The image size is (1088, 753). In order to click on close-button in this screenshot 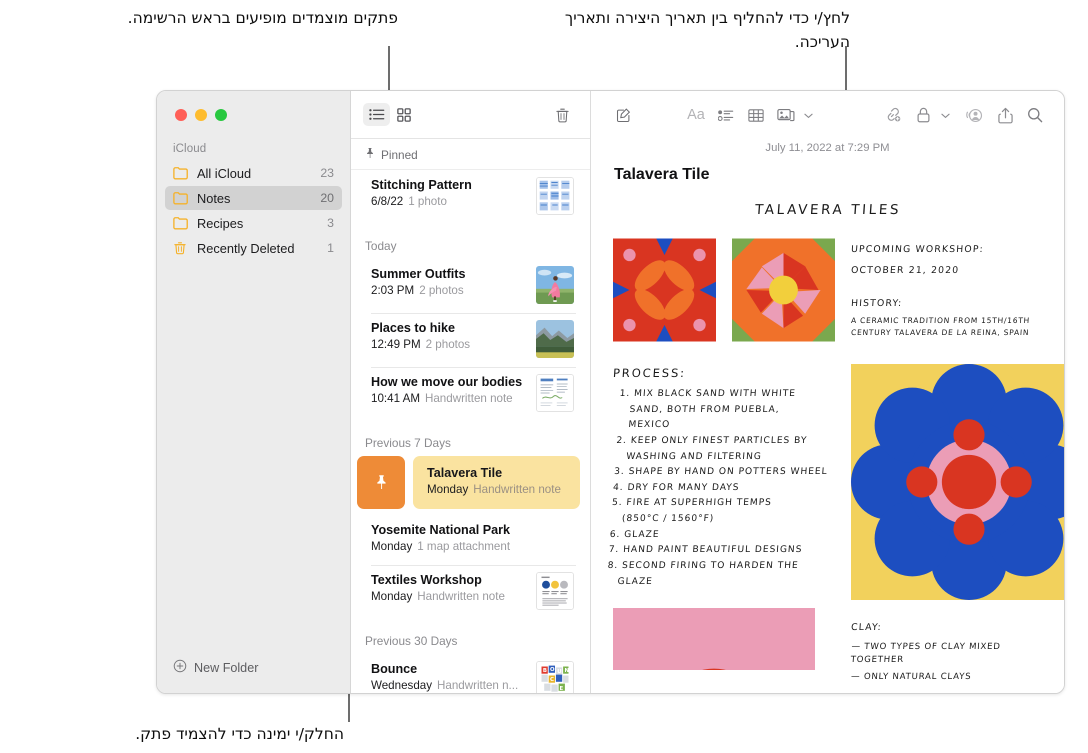, I will do `click(181, 115)`.